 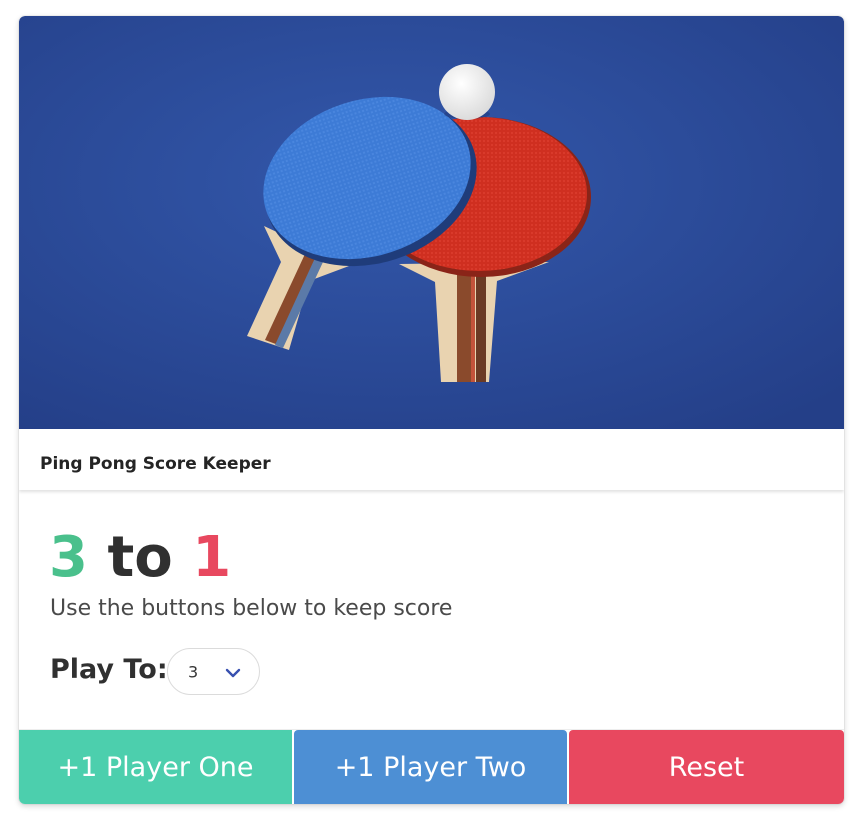 What do you see at coordinates (251, 608) in the screenshot?
I see `instructions-text: Use the buttons below to keep score` at bounding box center [251, 608].